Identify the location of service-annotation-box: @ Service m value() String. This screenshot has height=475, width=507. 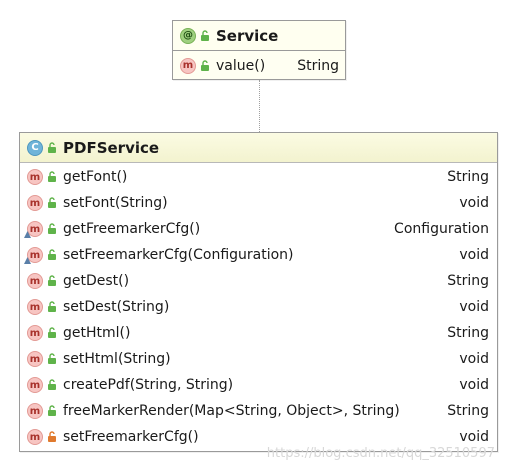
(259, 50).